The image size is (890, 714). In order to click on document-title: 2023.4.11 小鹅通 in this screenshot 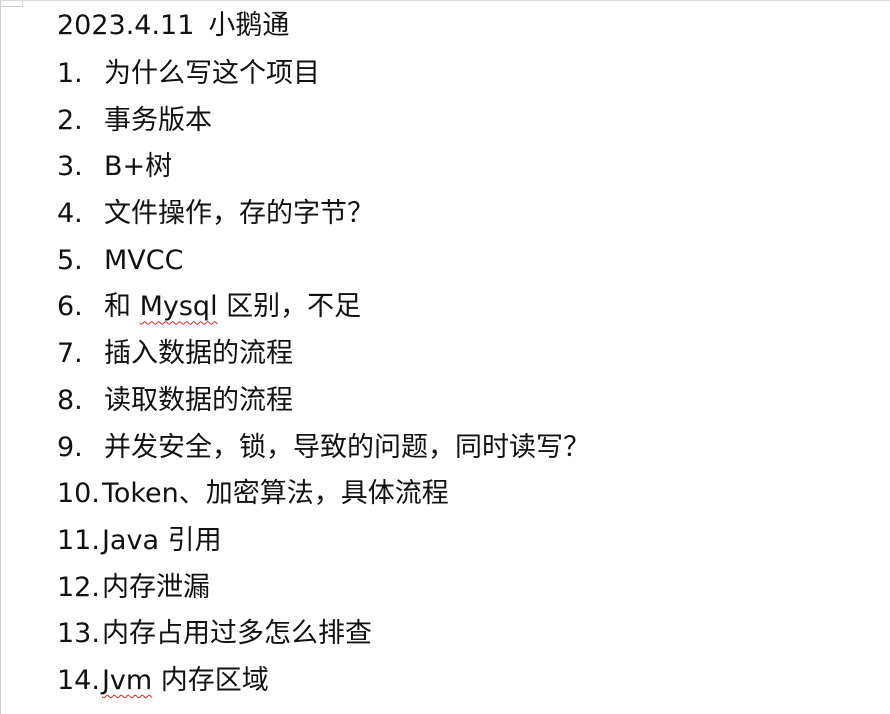, I will do `click(173, 26)`.